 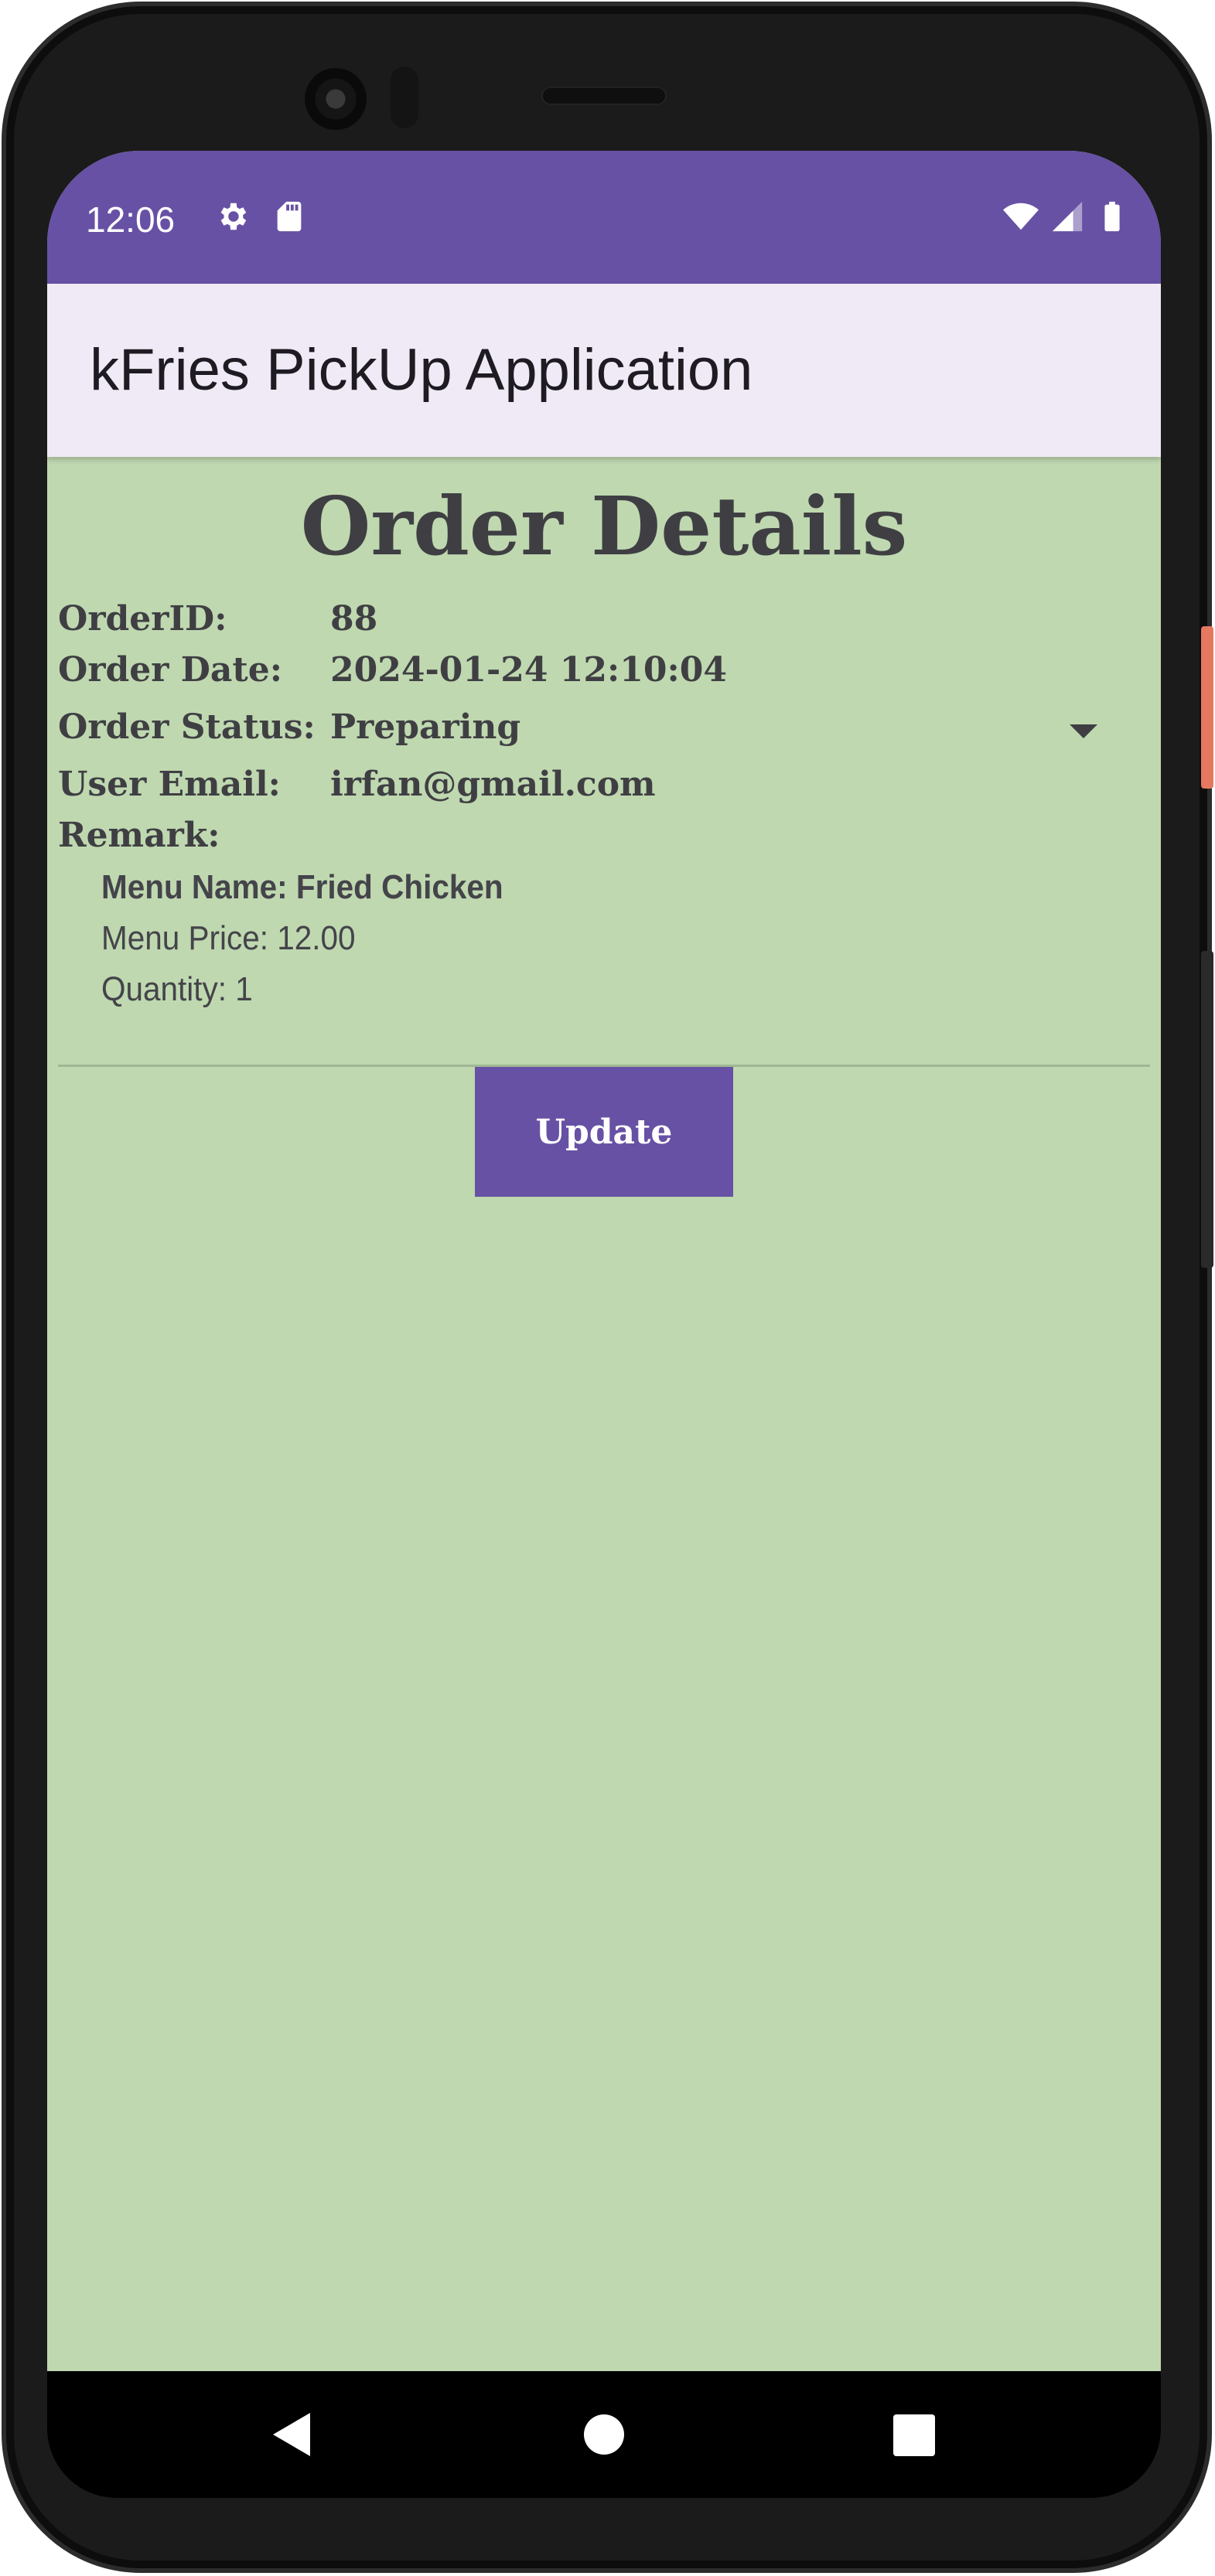 What do you see at coordinates (1067, 216) in the screenshot?
I see `cell-signal-icon` at bounding box center [1067, 216].